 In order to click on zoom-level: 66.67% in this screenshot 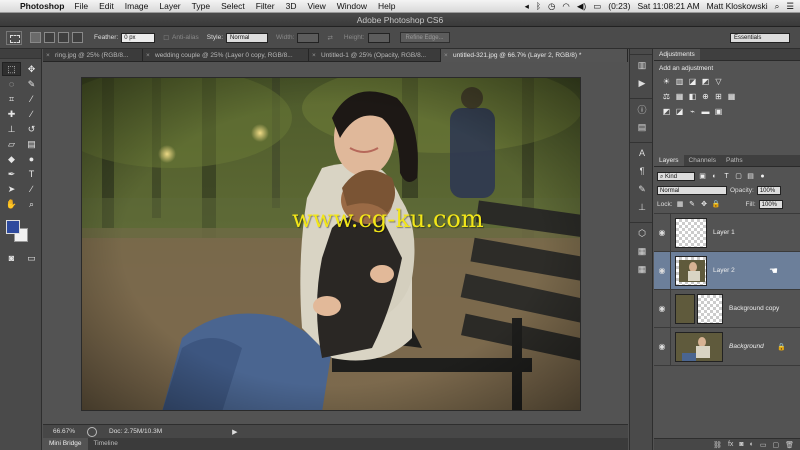, I will do `click(62, 431)`.